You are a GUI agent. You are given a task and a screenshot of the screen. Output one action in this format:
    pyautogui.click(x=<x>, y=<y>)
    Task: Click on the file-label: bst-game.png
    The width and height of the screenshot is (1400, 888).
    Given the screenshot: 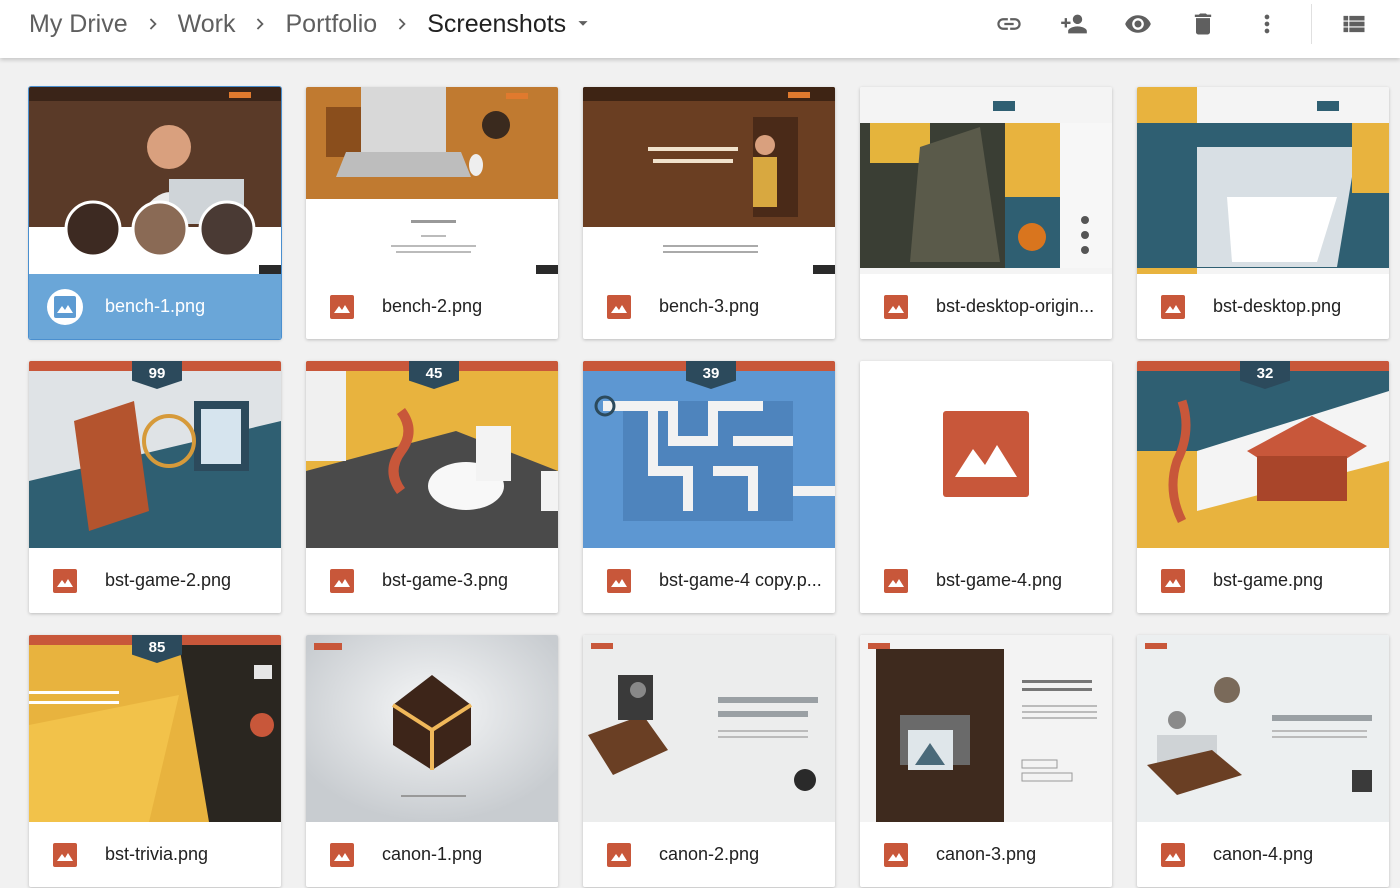 What is the action you would take?
    pyautogui.click(x=1263, y=580)
    